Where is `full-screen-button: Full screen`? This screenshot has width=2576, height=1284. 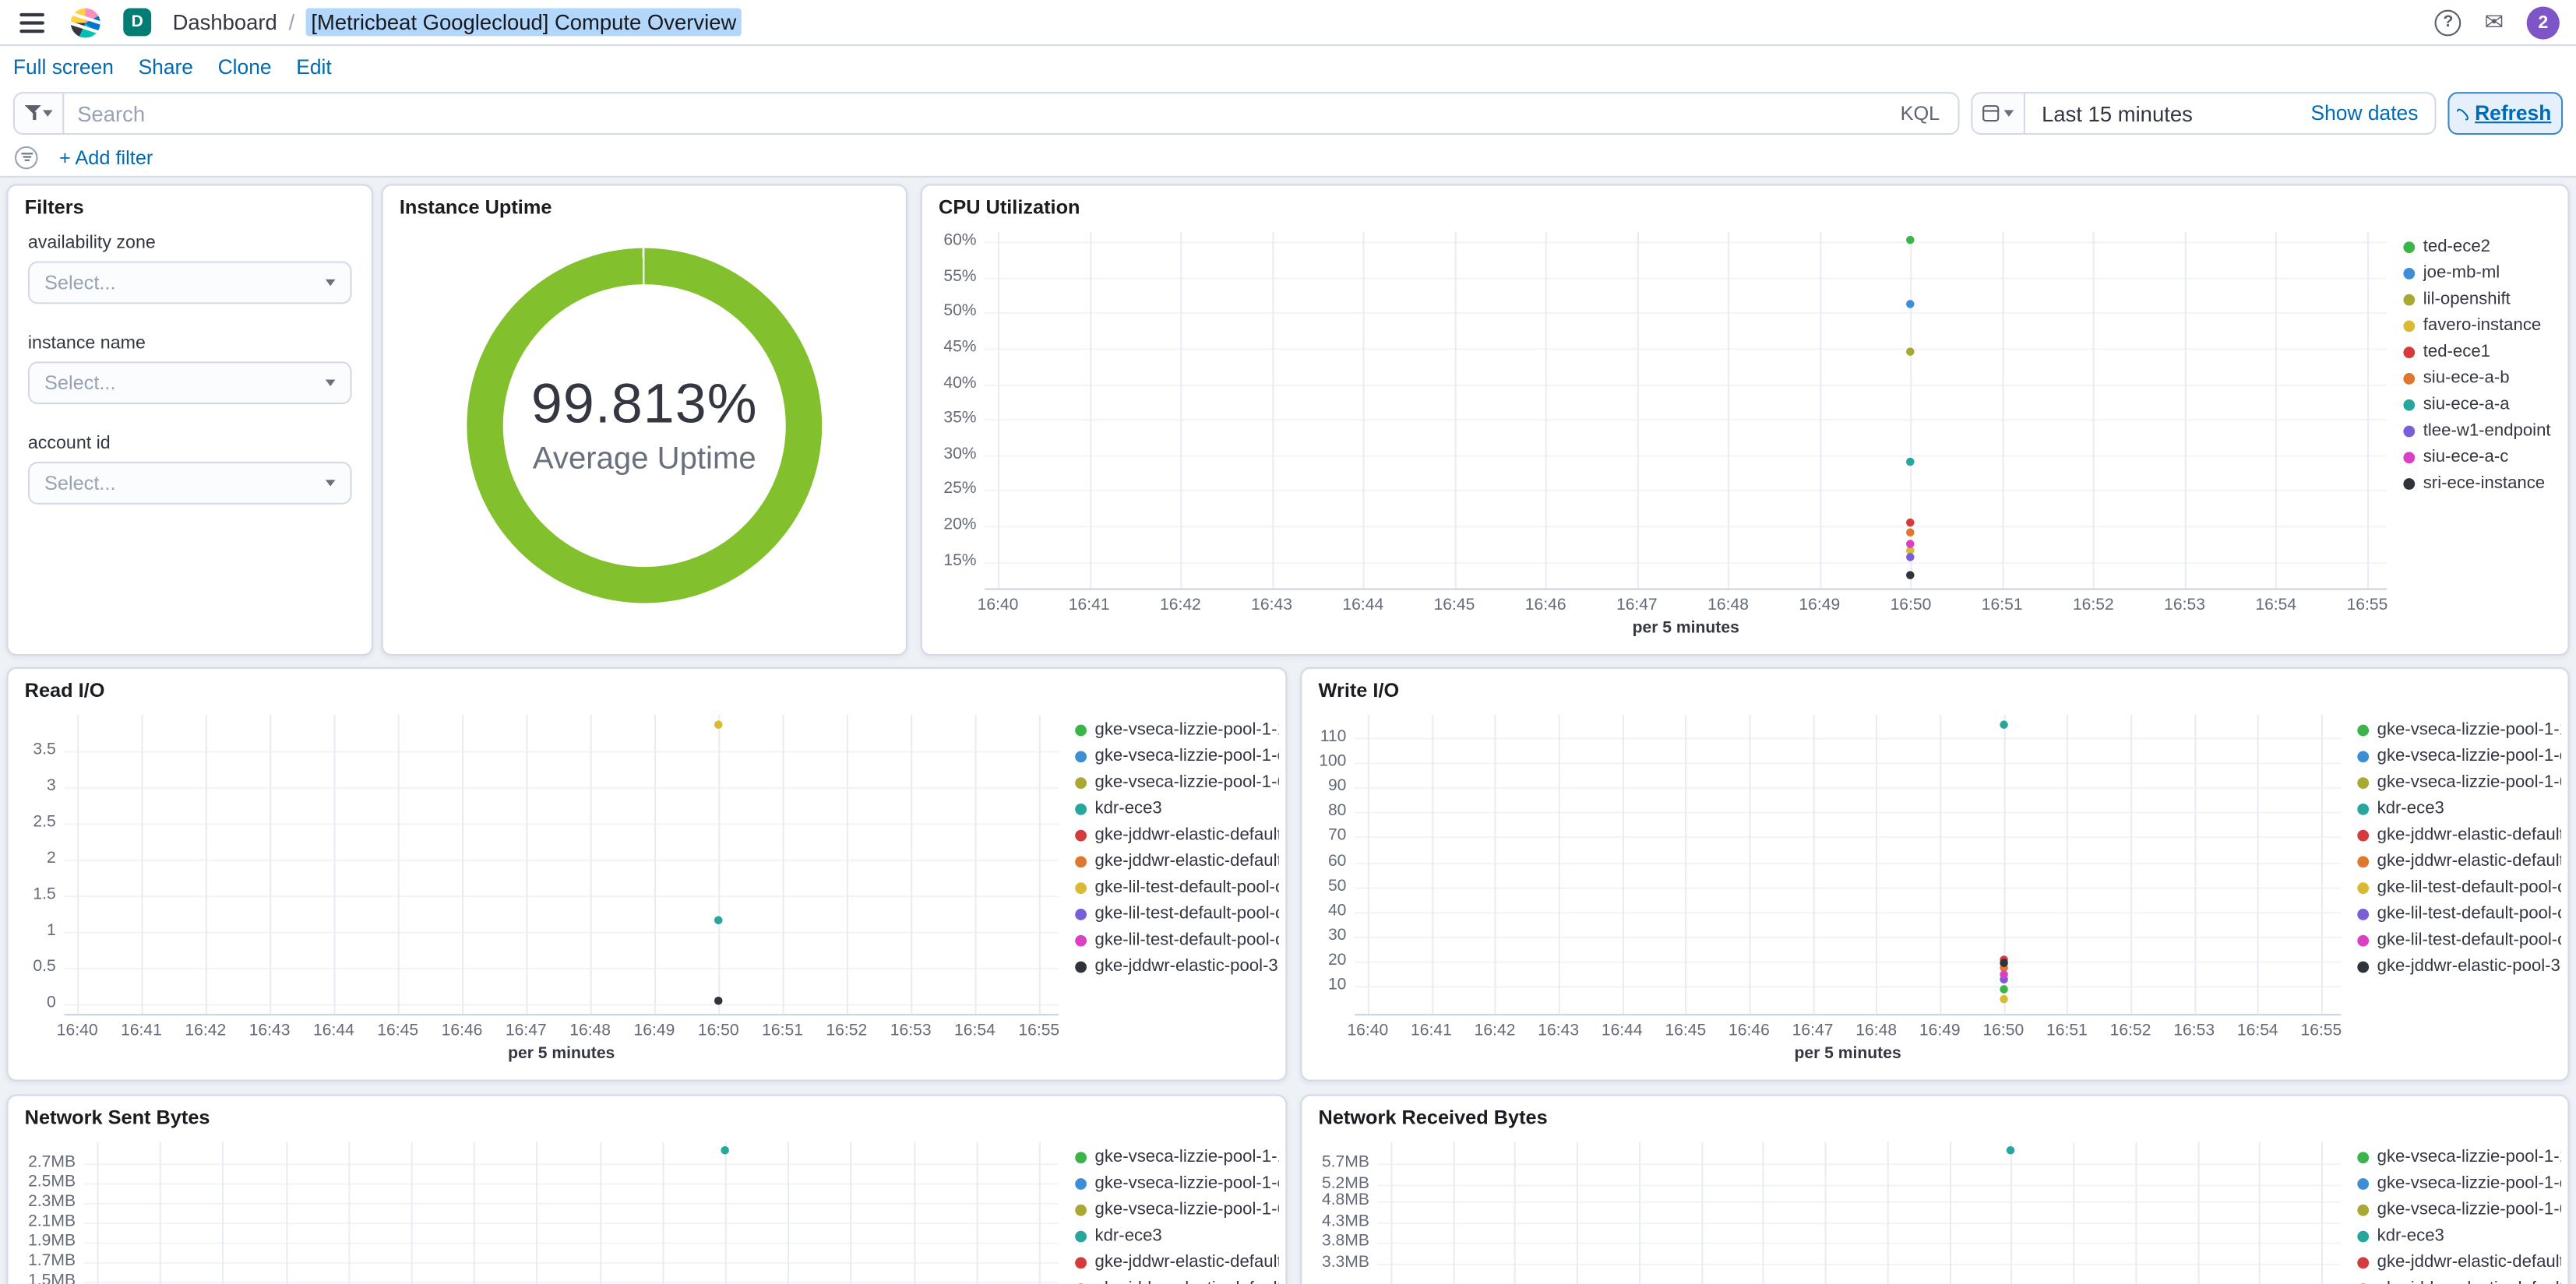 full-screen-button: Full screen is located at coordinates (64, 67).